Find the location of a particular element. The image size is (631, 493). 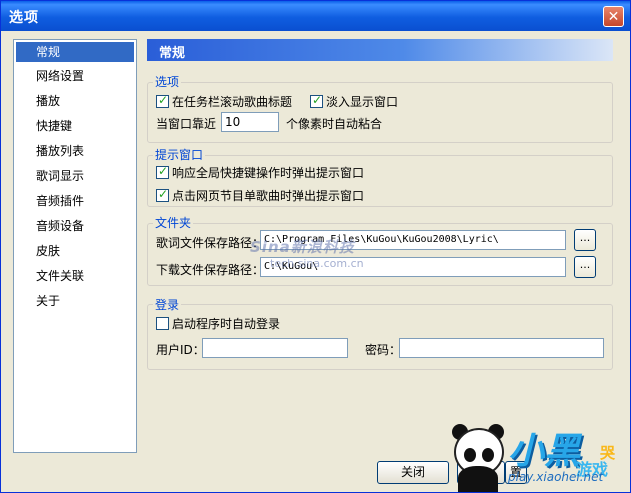

web-popup-checkbox is located at coordinates (162, 194).